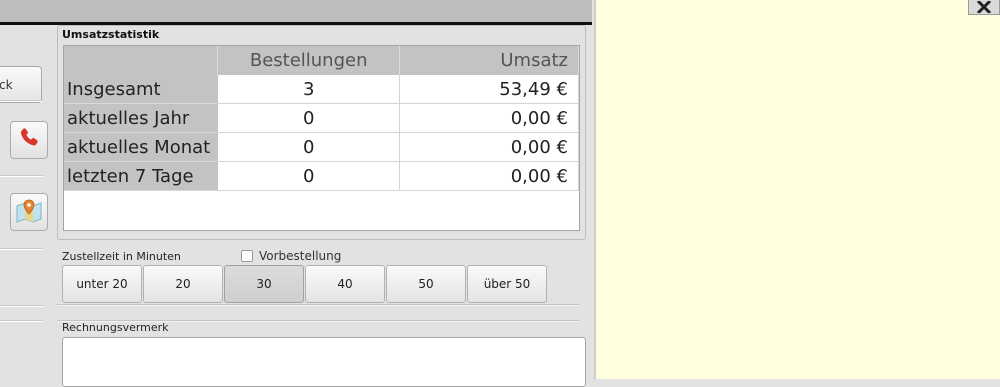  What do you see at coordinates (121, 256) in the screenshot?
I see `delivery-time-label: Zustellzeit in Minuten` at bounding box center [121, 256].